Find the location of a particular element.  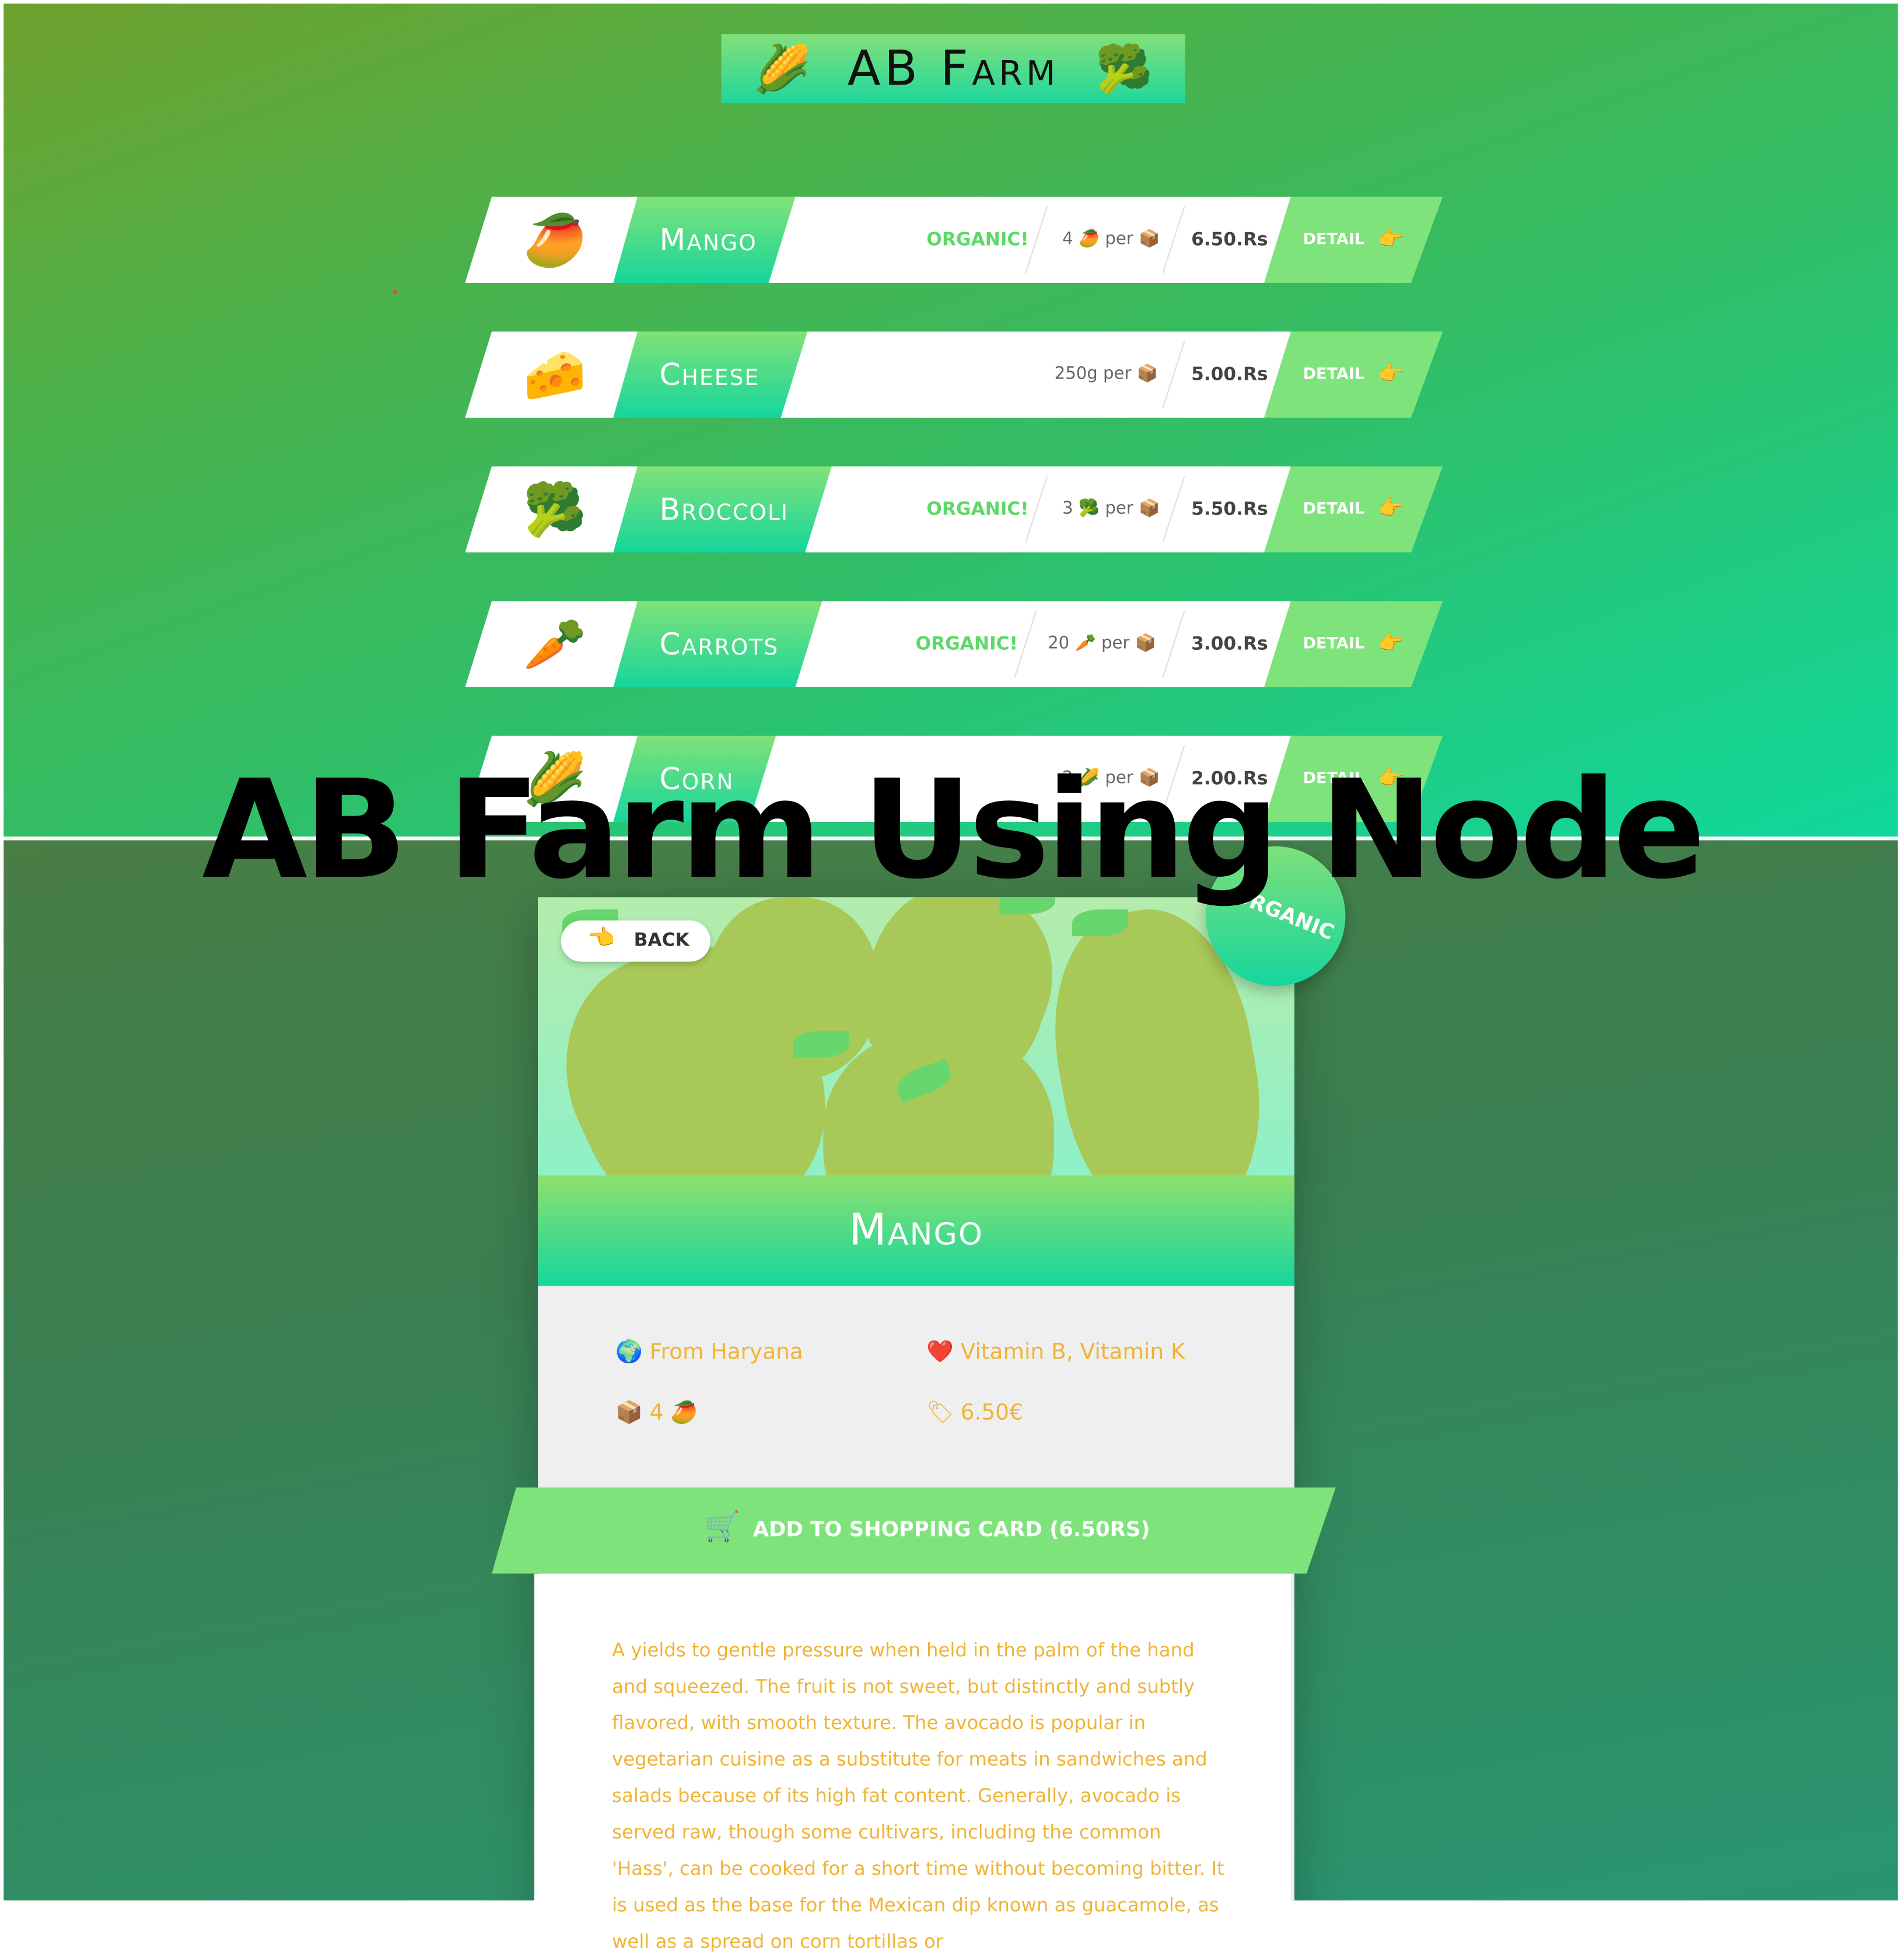

back-button: 👈 BACK is located at coordinates (635, 941).